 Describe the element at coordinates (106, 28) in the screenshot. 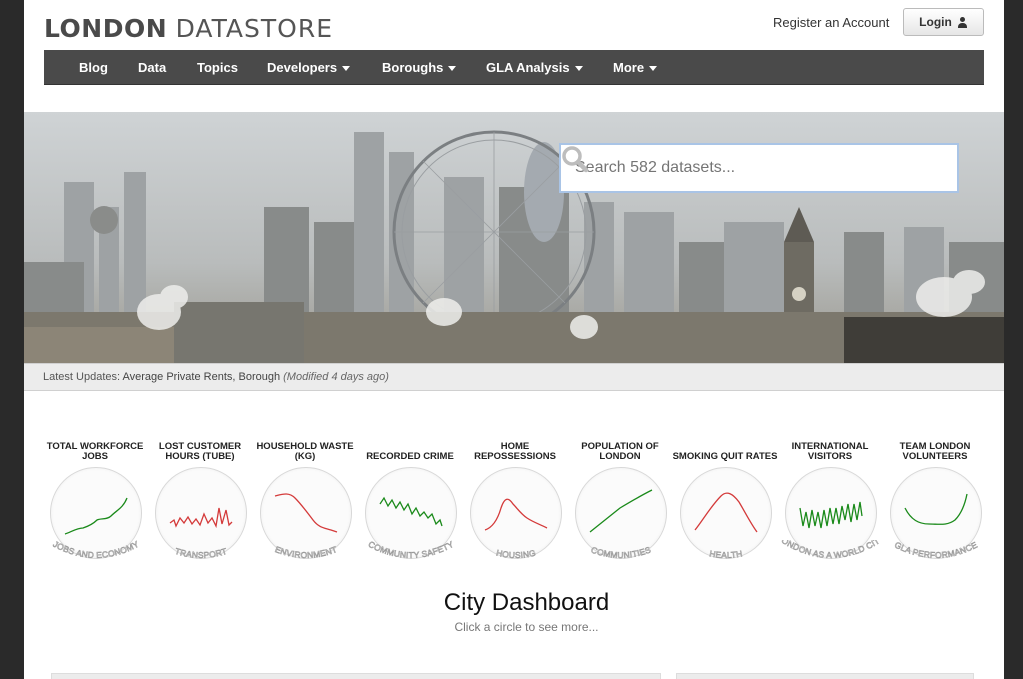

I see `logo-bold: LONDON` at that location.